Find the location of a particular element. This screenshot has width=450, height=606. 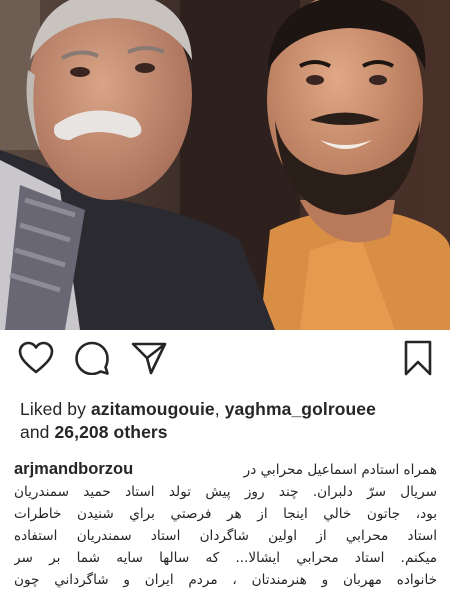

paper-plane-icon is located at coordinates (149, 358).